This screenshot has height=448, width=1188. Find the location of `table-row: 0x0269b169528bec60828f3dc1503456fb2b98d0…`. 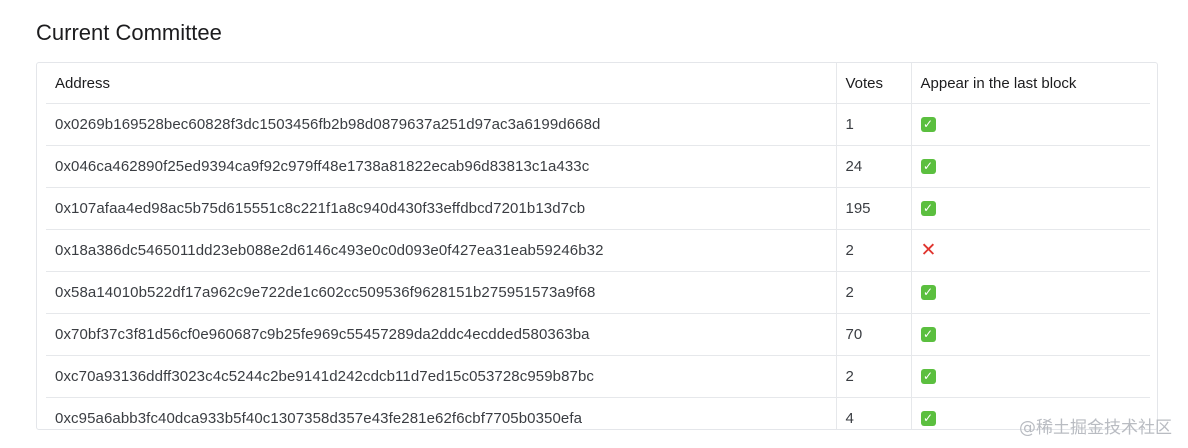

table-row: 0x0269b169528bec60828f3dc1503456fb2b98d0… is located at coordinates (598, 124).